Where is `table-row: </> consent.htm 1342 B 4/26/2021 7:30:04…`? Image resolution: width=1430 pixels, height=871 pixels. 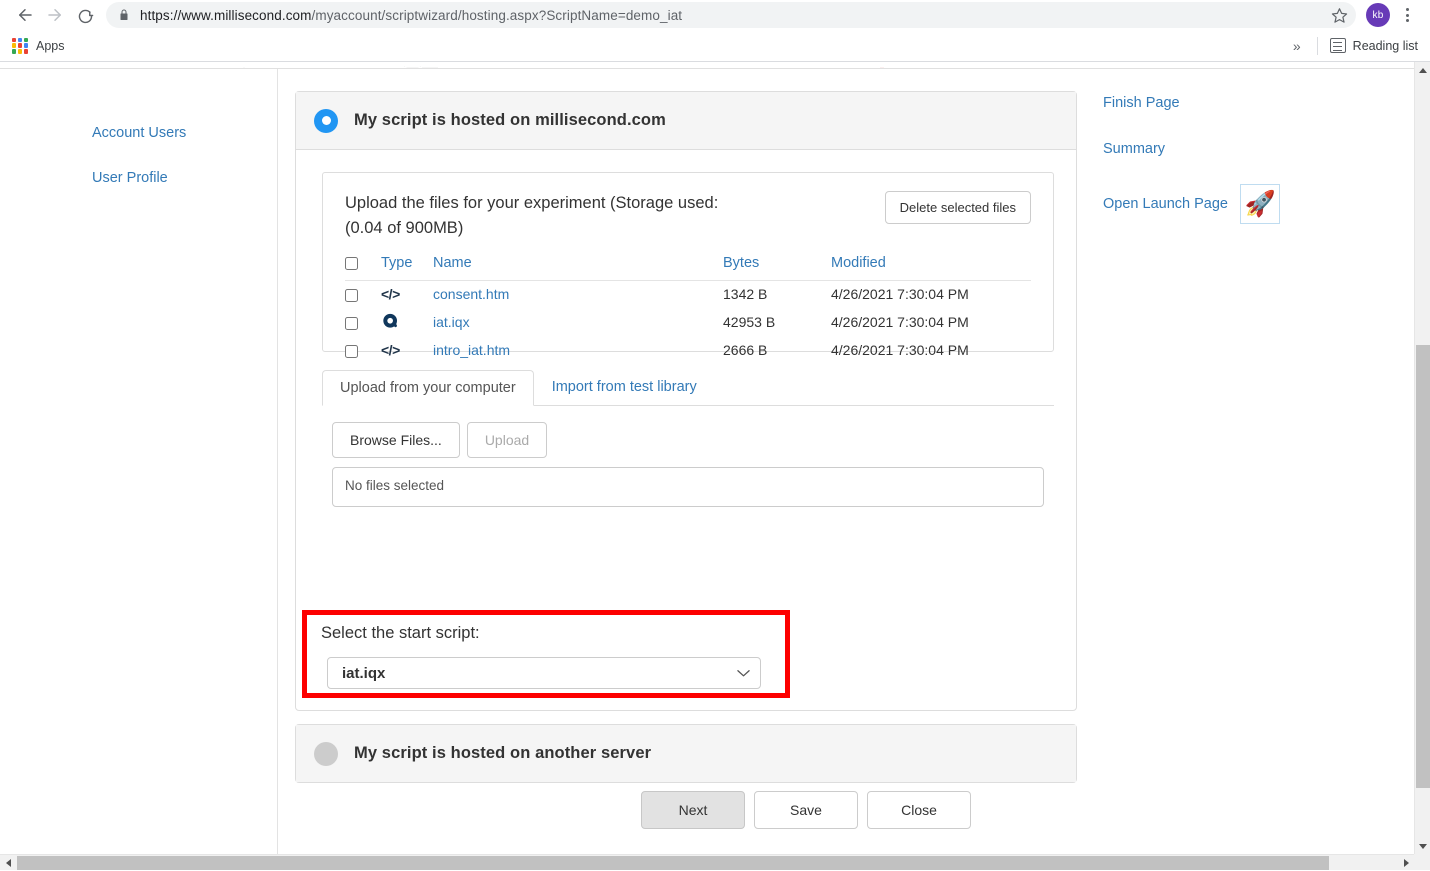 table-row: </> consent.htm 1342 B 4/26/2021 7:30:04… is located at coordinates (688, 294).